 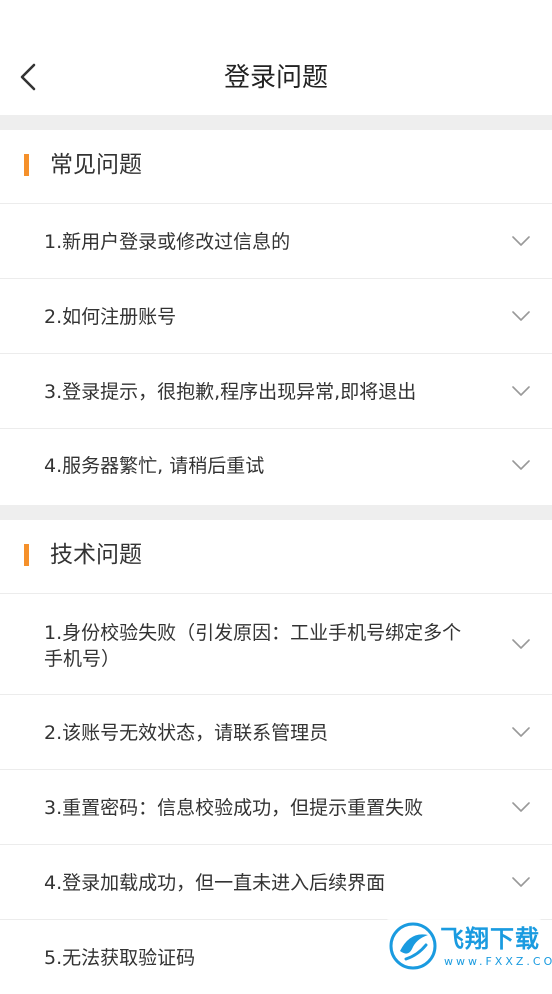 I want to click on faq-item: 2.该账号无效状态，请联系管理员, so click(x=276, y=732).